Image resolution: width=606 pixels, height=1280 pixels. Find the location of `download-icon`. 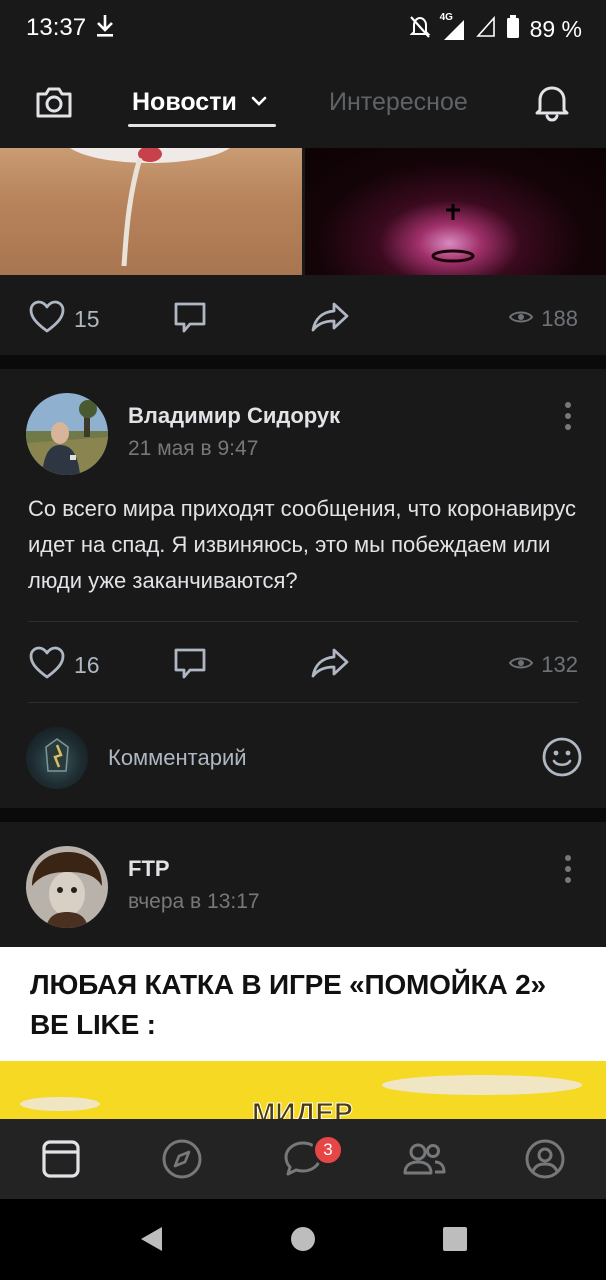

download-icon is located at coordinates (105, 27).